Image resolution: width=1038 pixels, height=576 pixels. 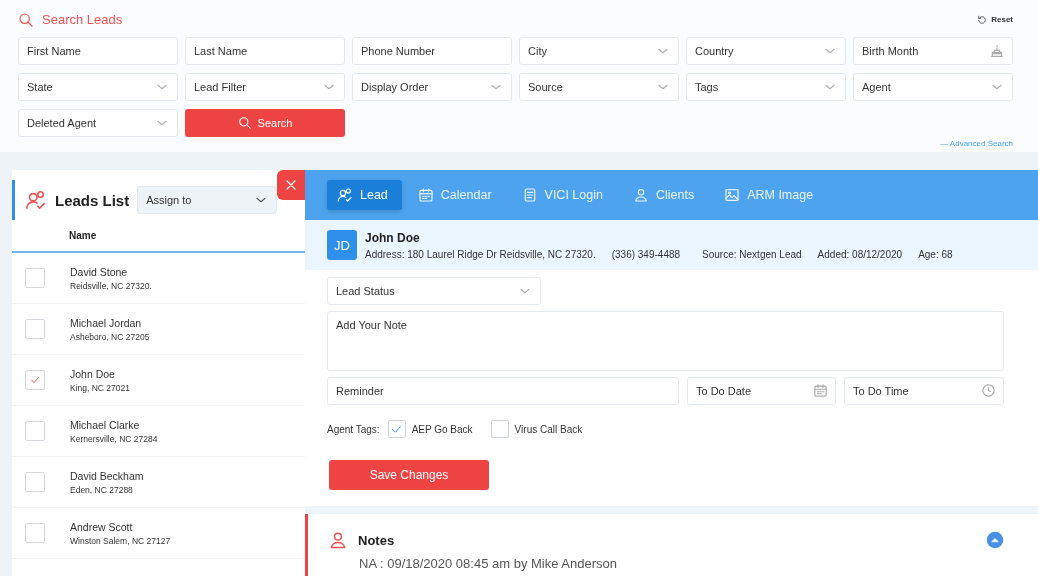 I want to click on lead-location: Kernersville, NC 27284, so click(x=114, y=438).